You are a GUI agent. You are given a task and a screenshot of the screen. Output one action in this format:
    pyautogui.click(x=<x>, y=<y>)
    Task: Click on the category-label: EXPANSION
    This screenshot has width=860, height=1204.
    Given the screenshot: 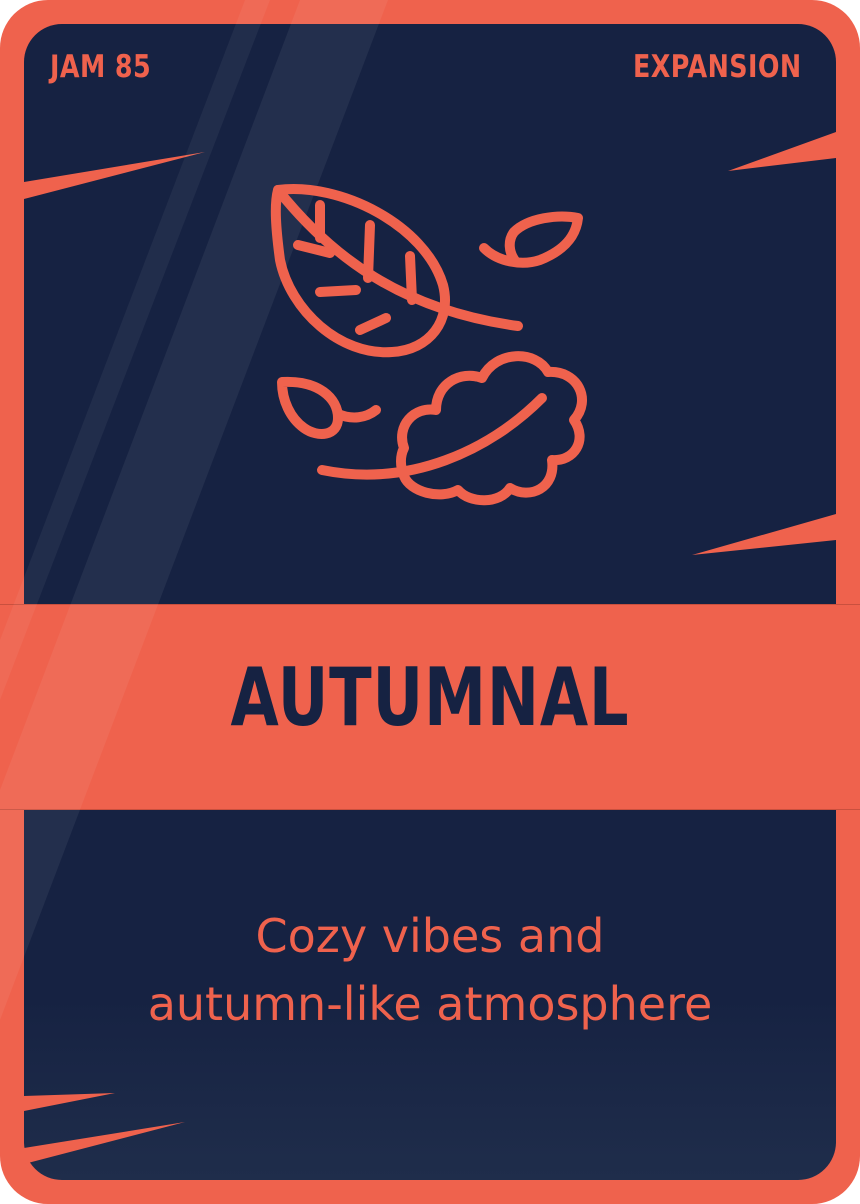 What is the action you would take?
    pyautogui.click(x=717, y=67)
    